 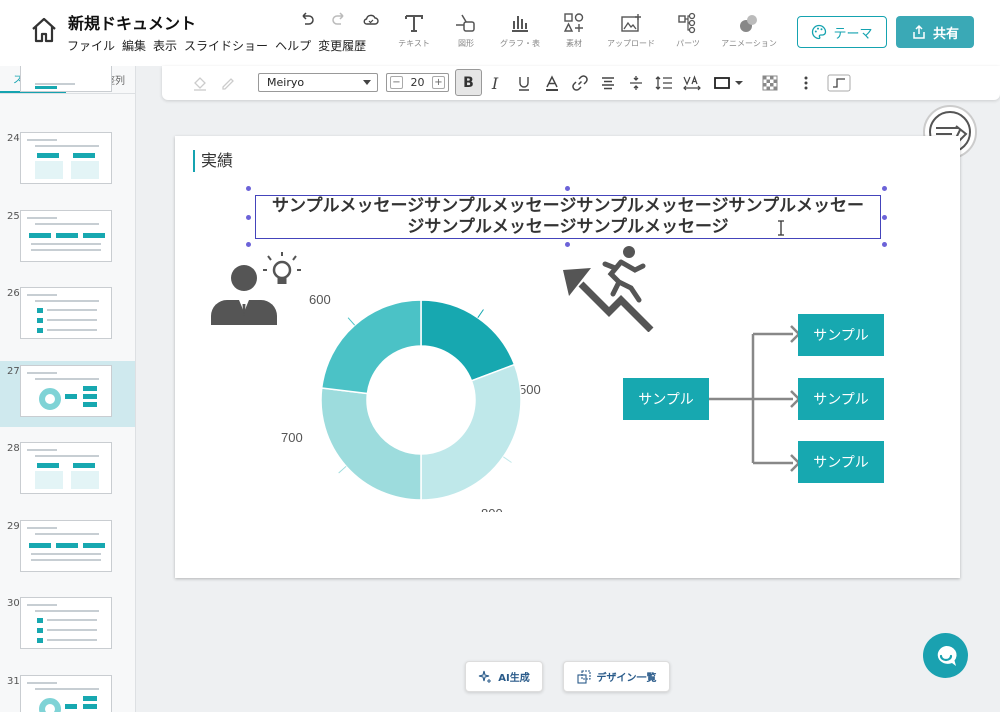 What do you see at coordinates (226, 45) in the screenshot?
I see `menu-slideshow: スライドショー` at bounding box center [226, 45].